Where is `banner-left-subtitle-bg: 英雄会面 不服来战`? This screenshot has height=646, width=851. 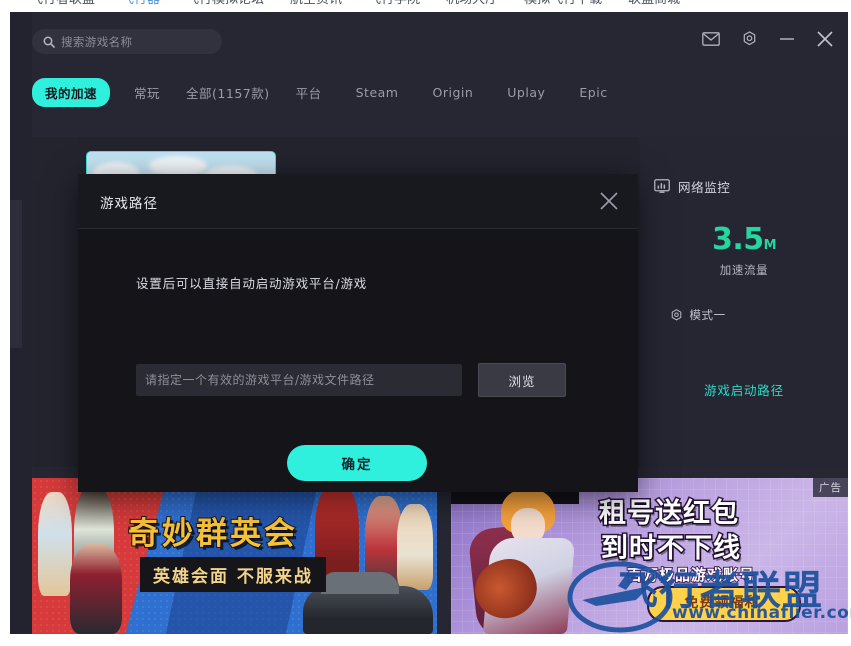
banner-left-subtitle-bg: 英雄会面 不服来战 is located at coordinates (233, 574).